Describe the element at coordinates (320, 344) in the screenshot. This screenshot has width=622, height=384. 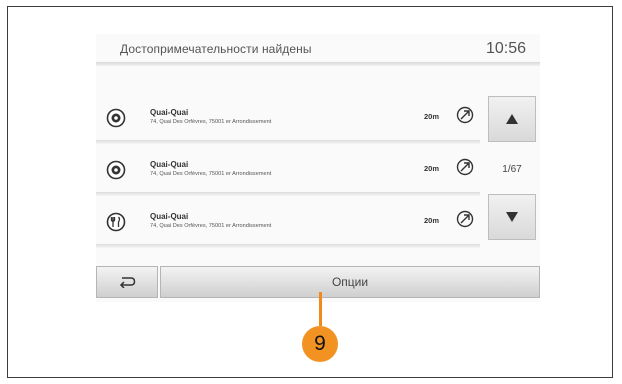
I see `callout-badge: 9` at that location.